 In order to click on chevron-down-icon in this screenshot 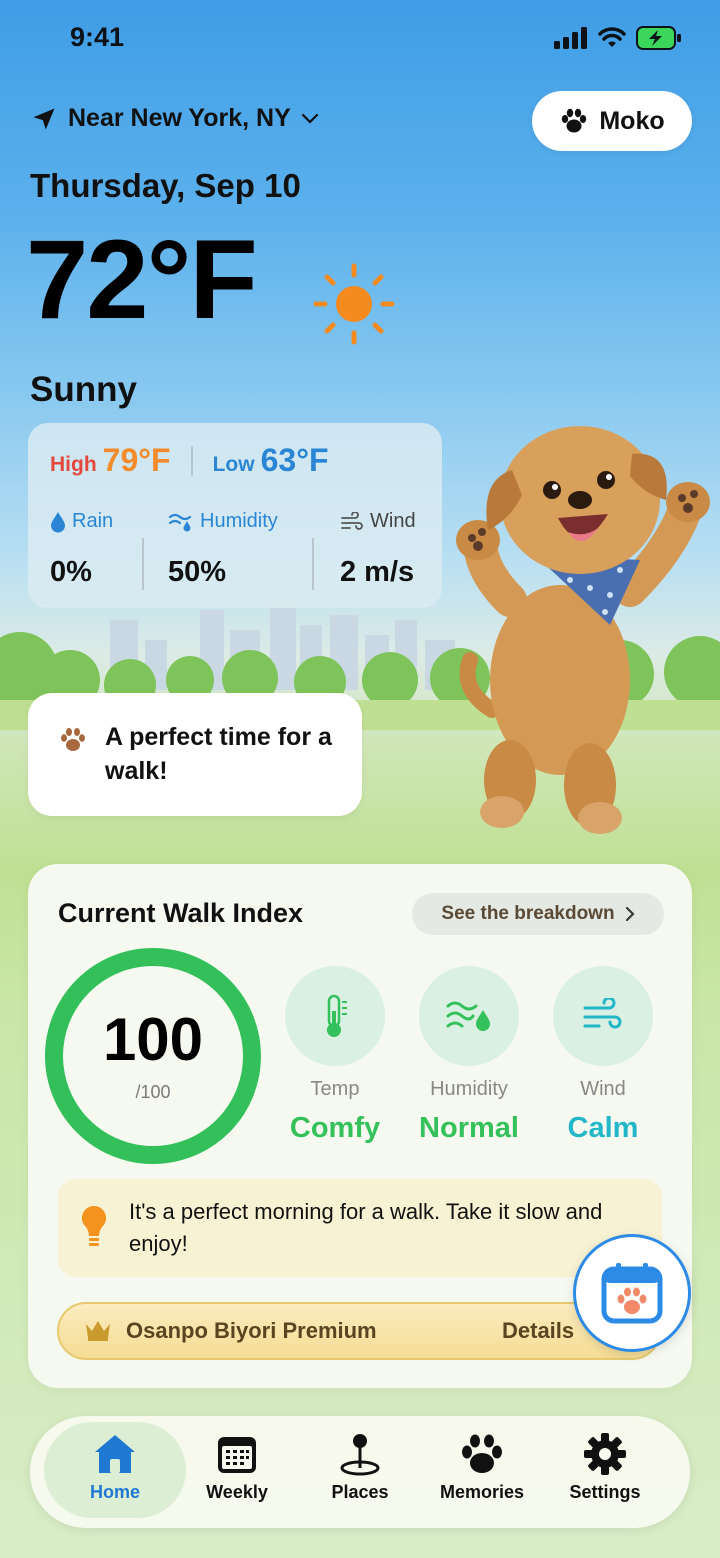, I will do `click(309, 118)`.